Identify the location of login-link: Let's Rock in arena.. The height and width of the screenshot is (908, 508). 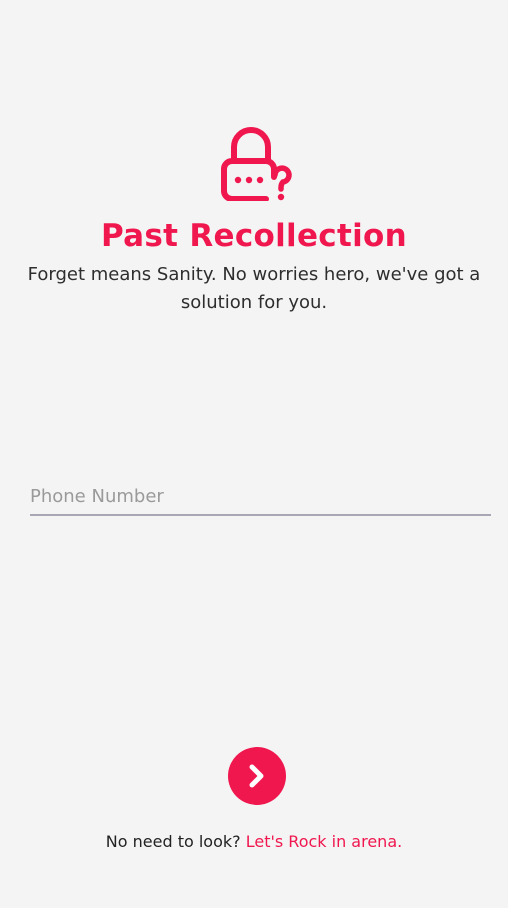
(324, 841).